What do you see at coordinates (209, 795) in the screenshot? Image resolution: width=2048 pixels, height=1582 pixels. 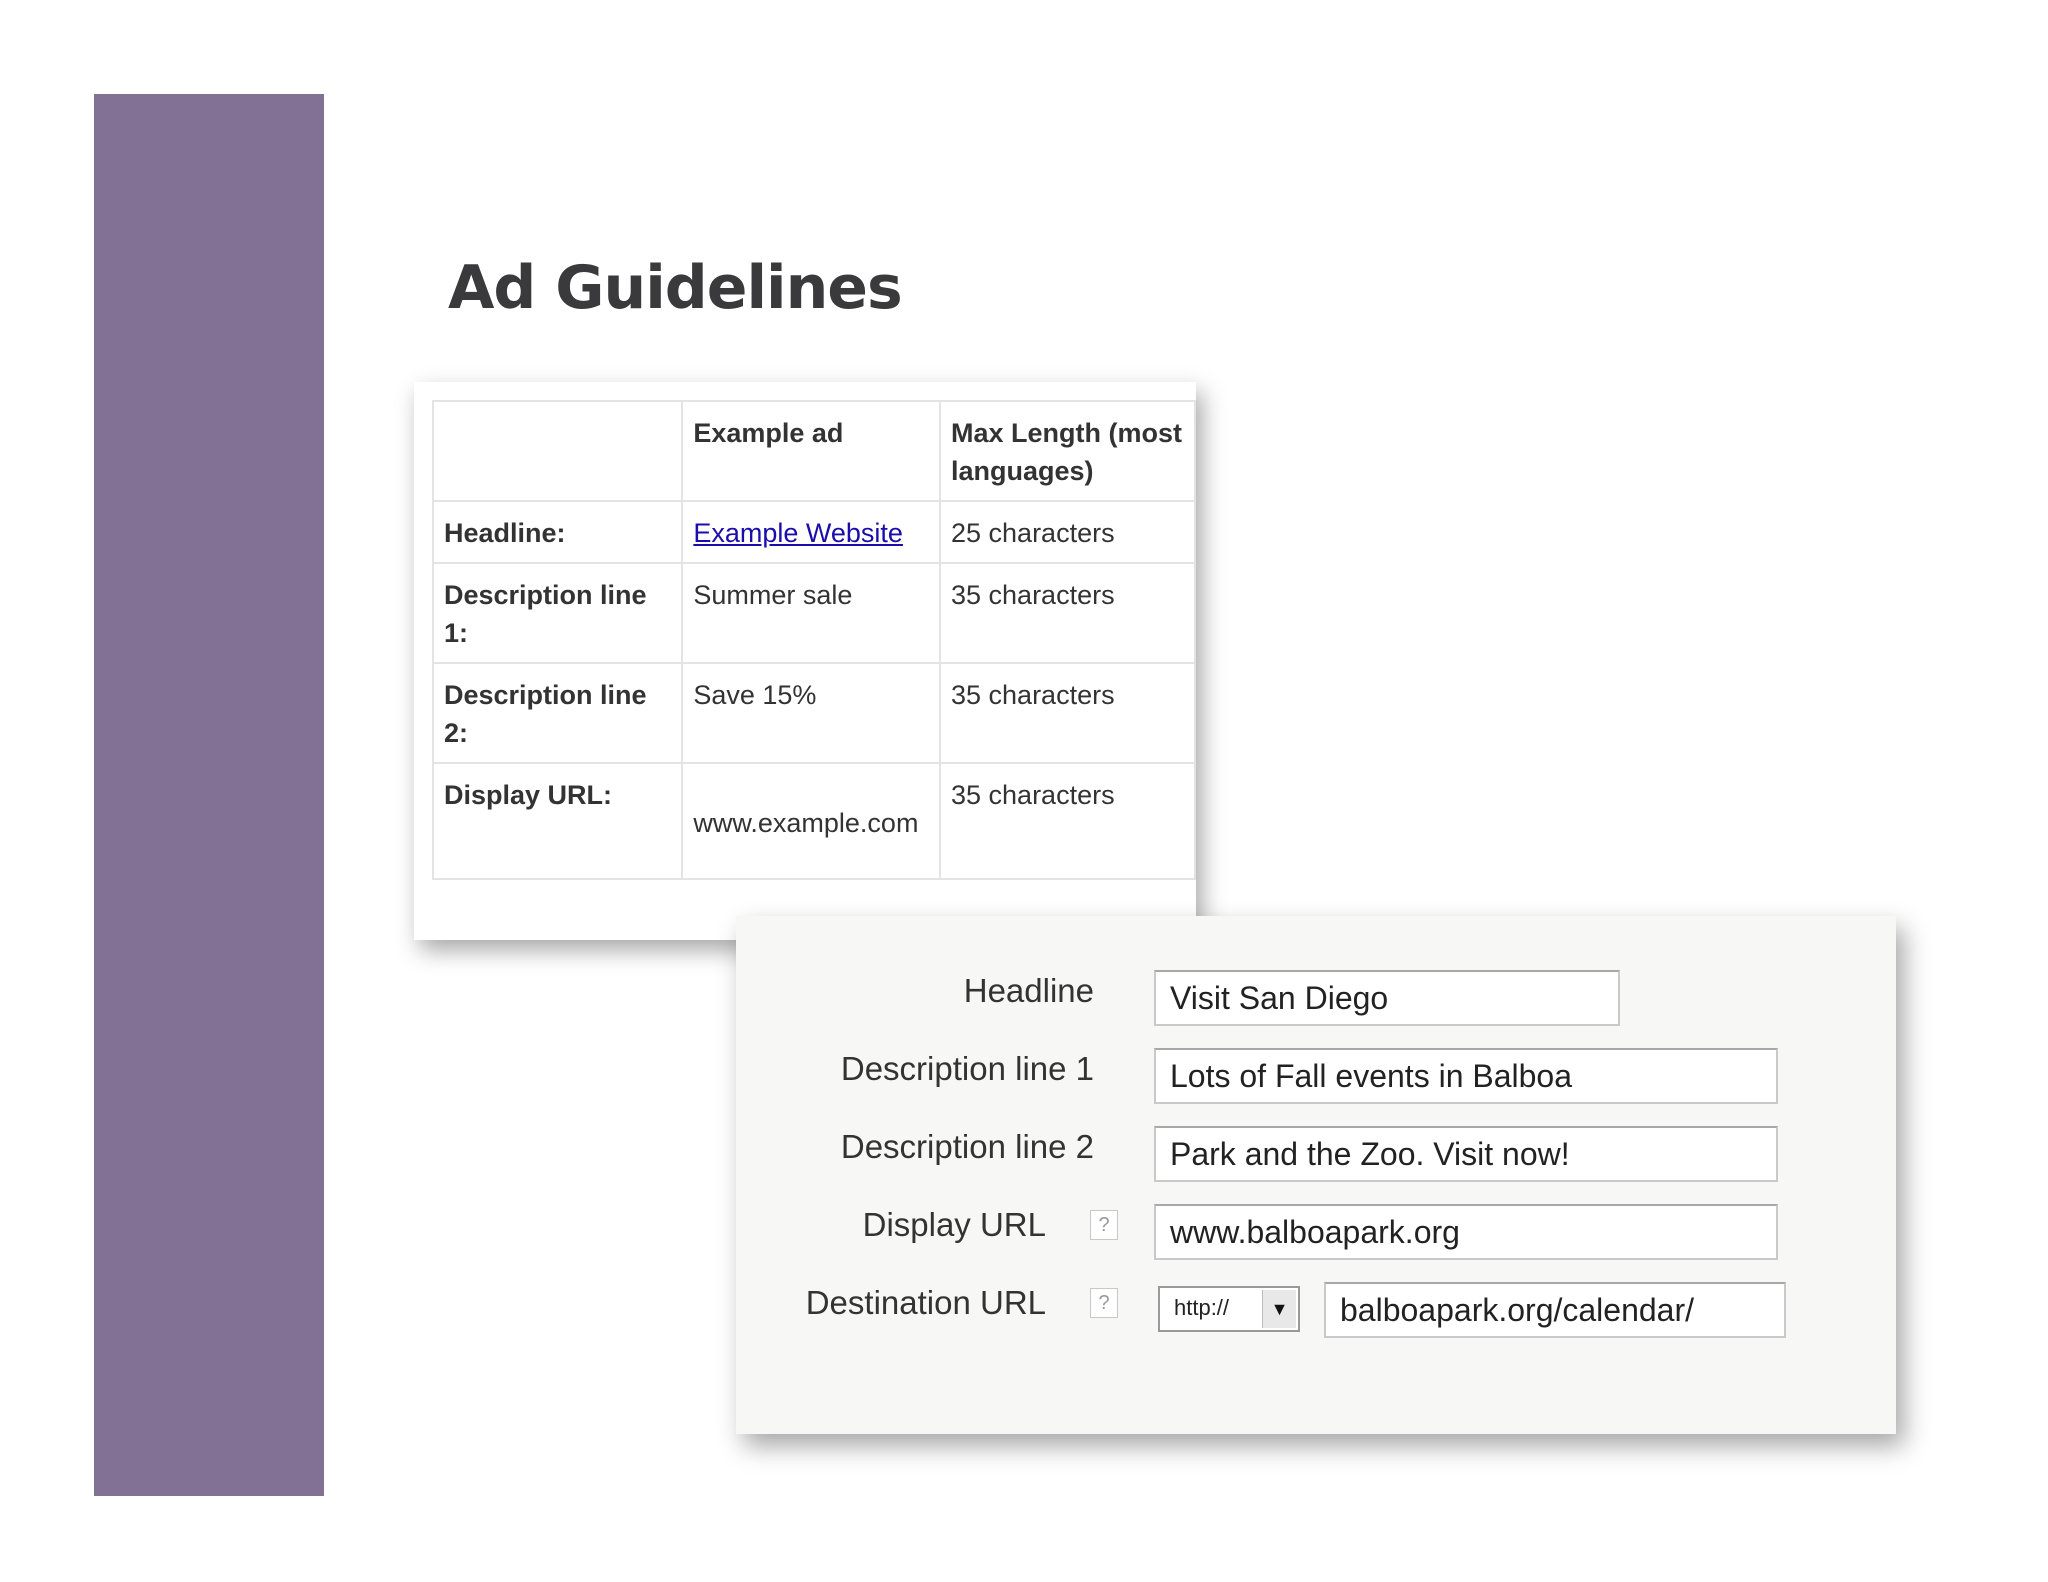 I see `accent-sidebar` at bounding box center [209, 795].